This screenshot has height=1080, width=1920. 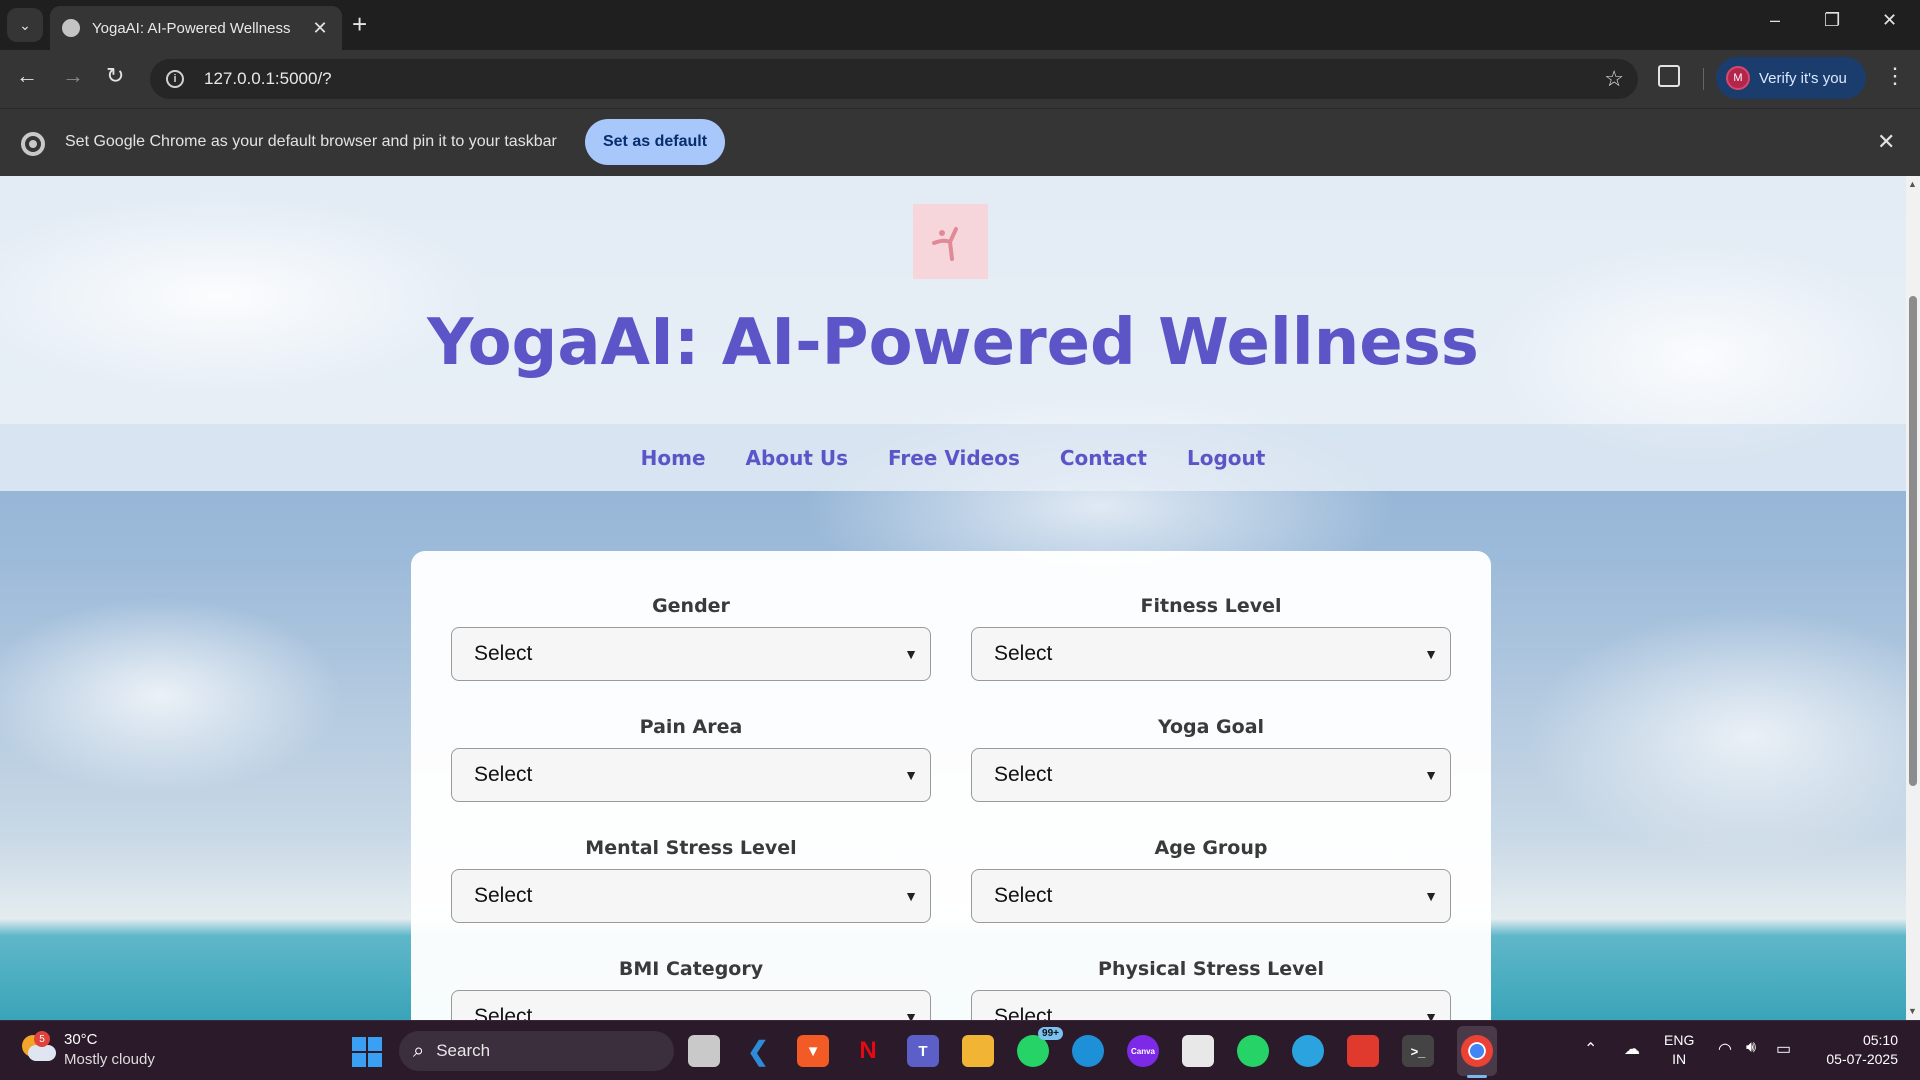 What do you see at coordinates (320, 28) in the screenshot?
I see `close-tab-icon: ✕` at bounding box center [320, 28].